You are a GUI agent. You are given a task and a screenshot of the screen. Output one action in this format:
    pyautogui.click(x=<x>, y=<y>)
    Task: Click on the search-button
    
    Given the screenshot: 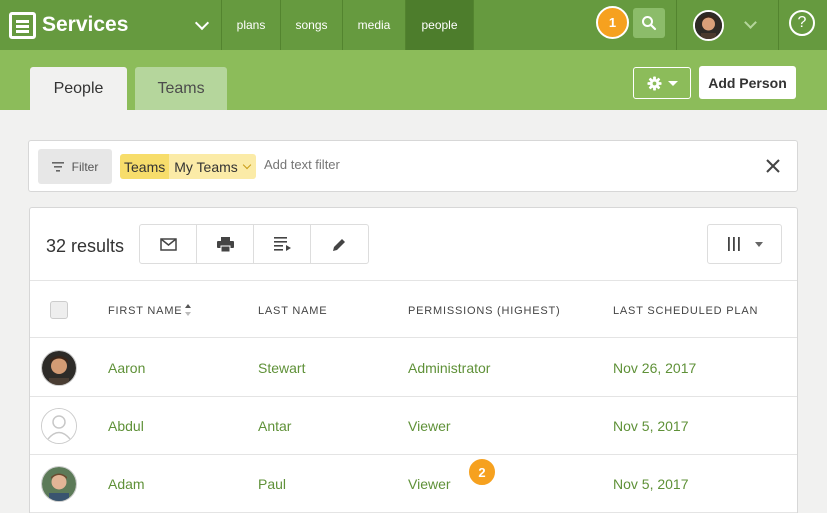 What is the action you would take?
    pyautogui.click(x=649, y=23)
    